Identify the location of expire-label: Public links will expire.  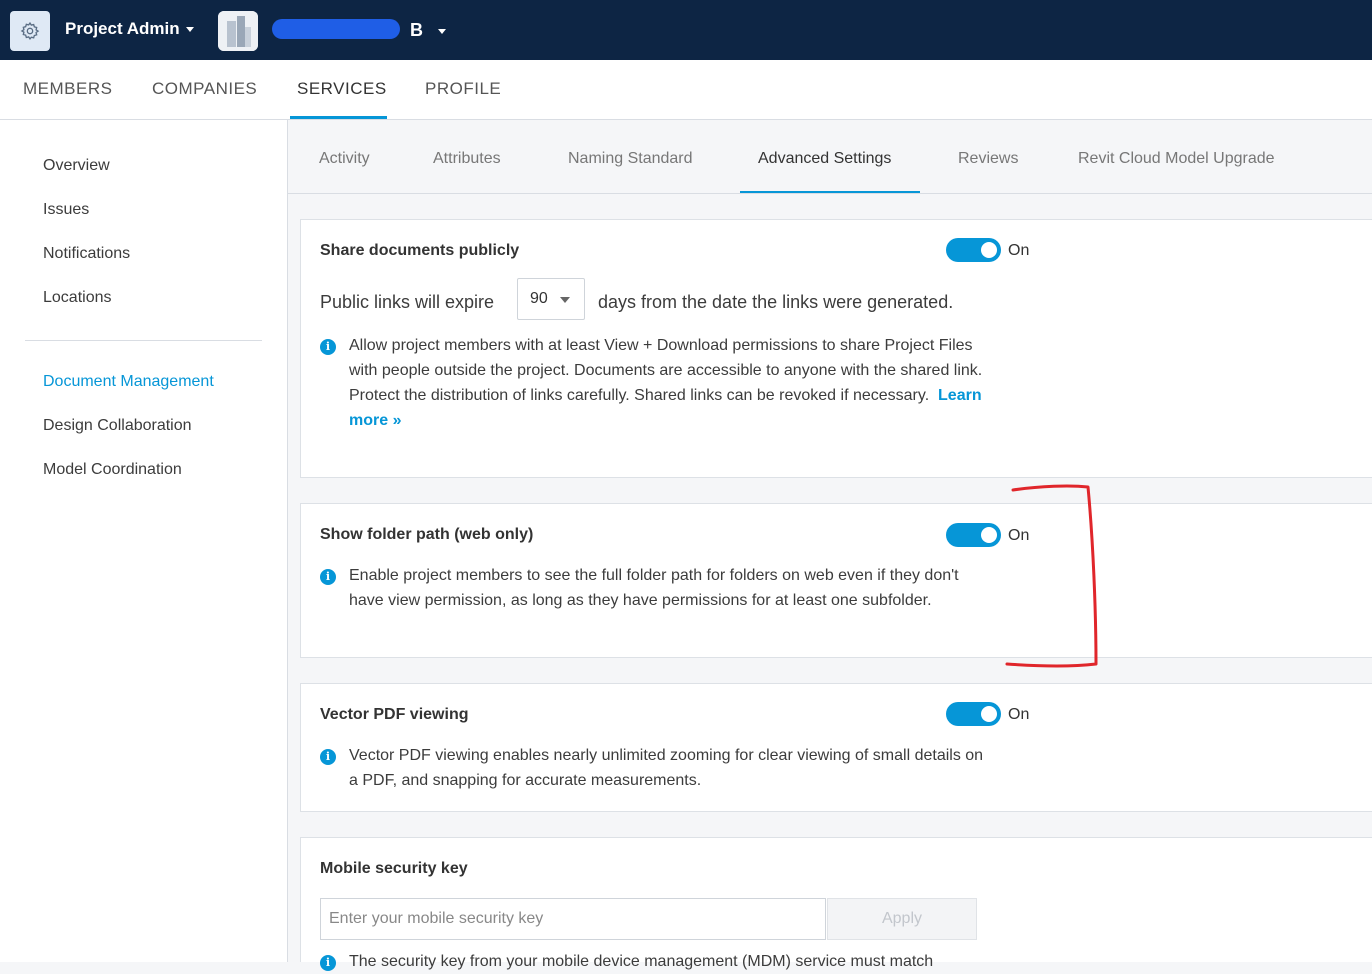
(407, 302).